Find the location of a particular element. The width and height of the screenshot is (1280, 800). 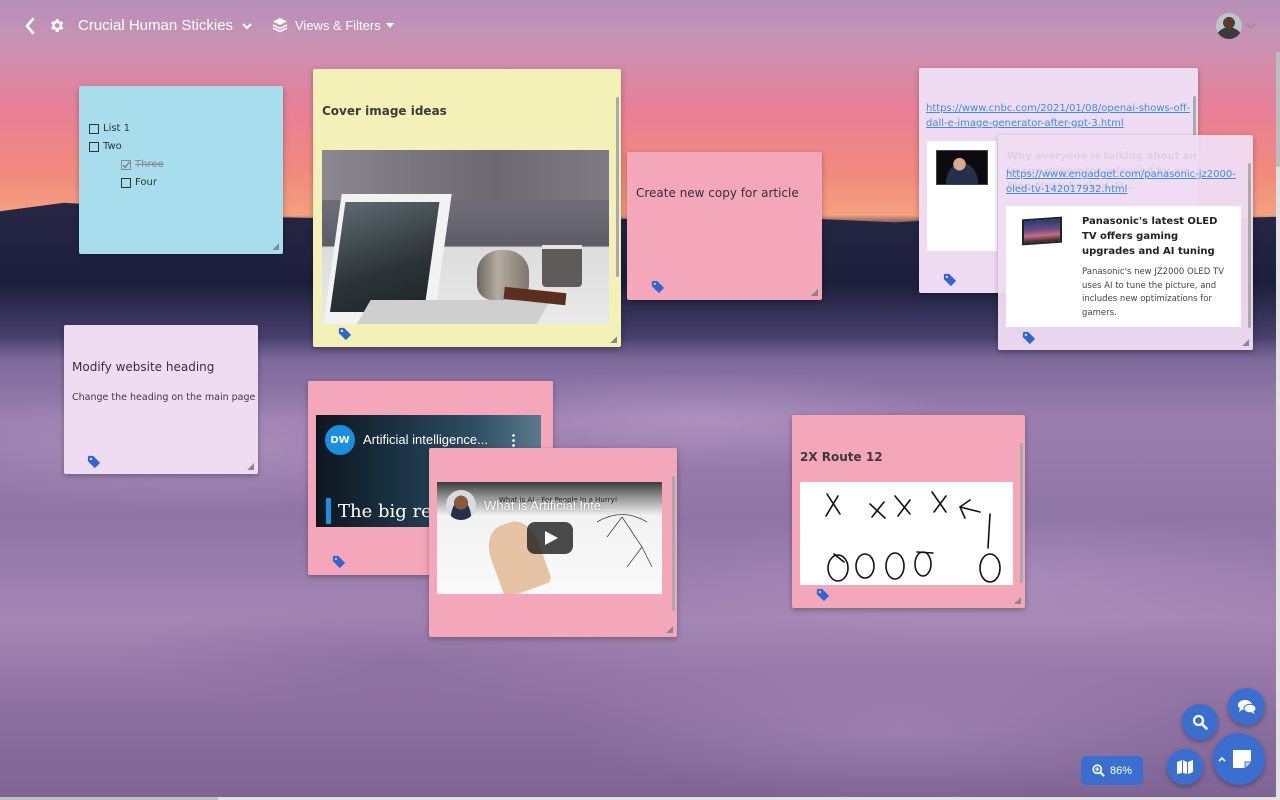

back-button is located at coordinates (30, 26).